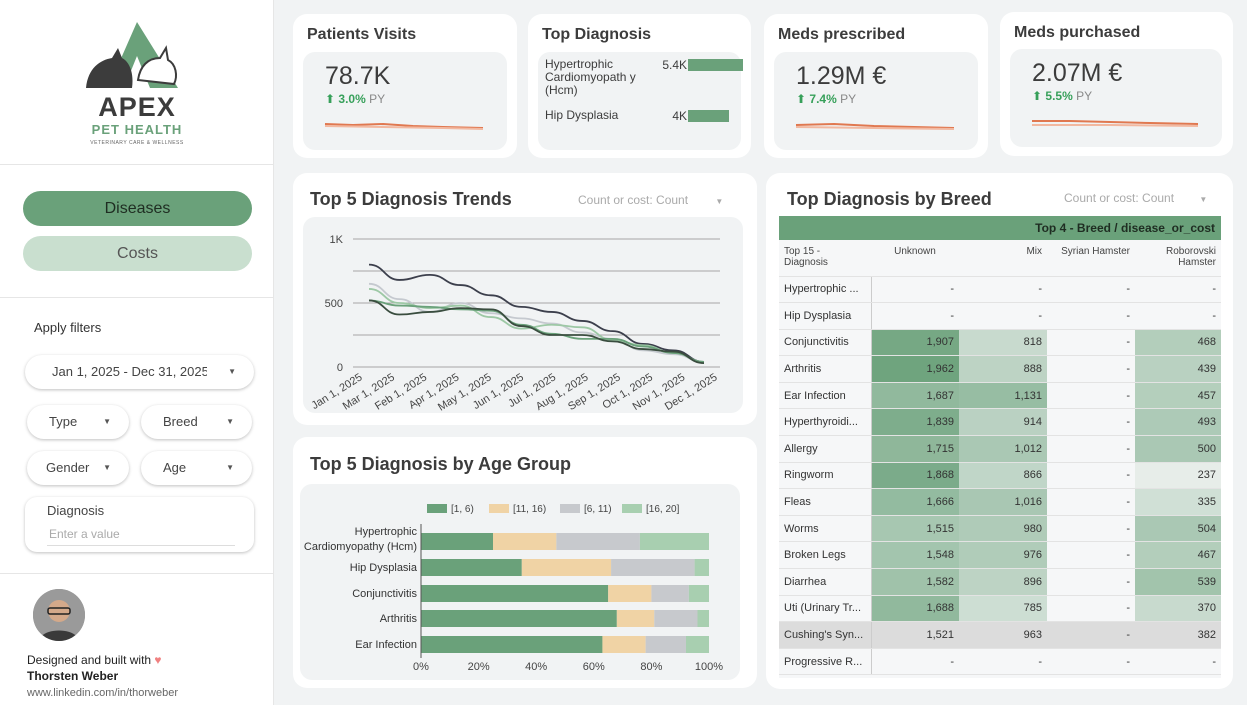  I want to click on kpi-delta: ⬆ 7.4% PY, so click(826, 99).